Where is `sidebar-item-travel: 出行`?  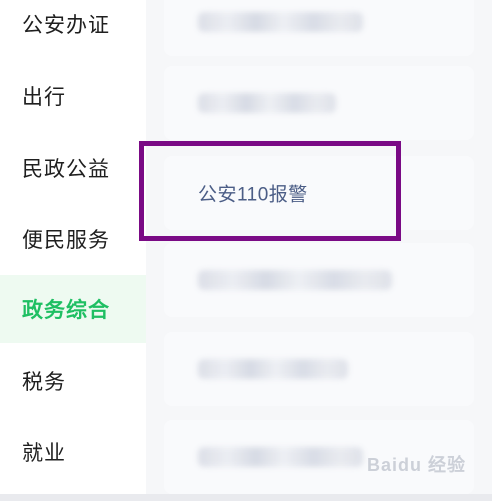
sidebar-item-travel: 出行 is located at coordinates (73, 96).